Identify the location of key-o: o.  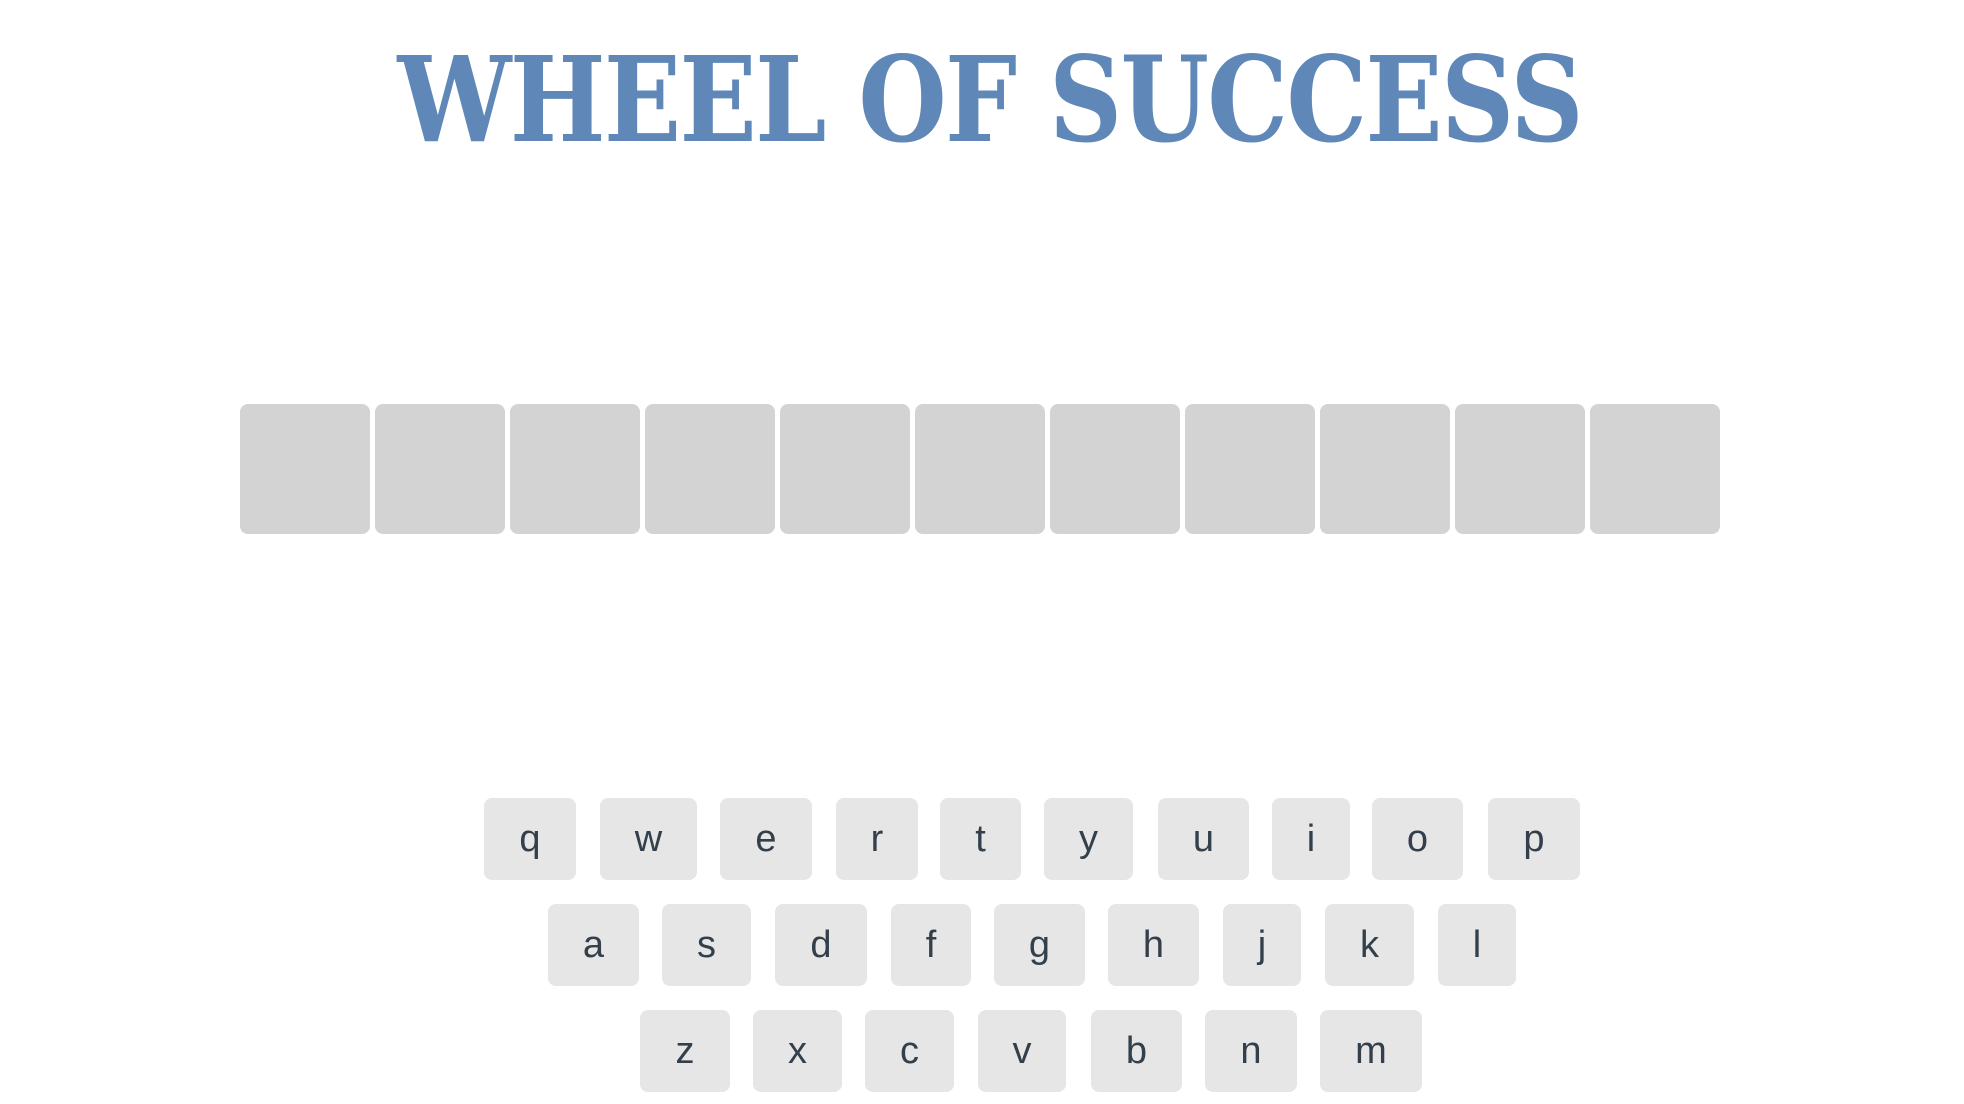
(1417, 839).